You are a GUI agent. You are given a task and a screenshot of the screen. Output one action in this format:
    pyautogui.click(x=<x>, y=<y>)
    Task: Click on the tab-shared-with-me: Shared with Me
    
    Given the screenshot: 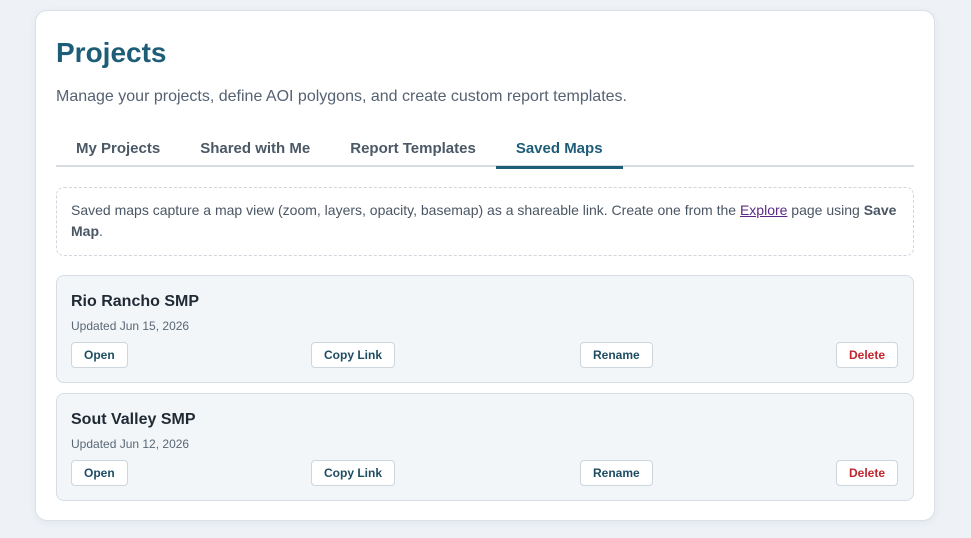 What is the action you would take?
    pyautogui.click(x=255, y=150)
    